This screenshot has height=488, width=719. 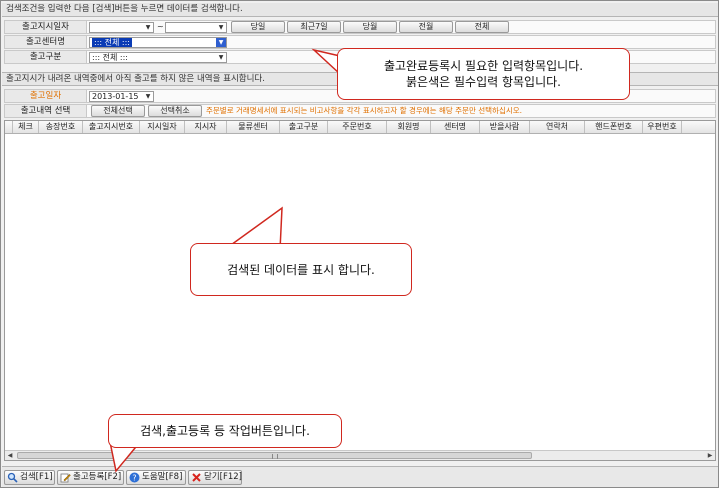 I want to click on scroll-thumb, so click(x=274, y=455).